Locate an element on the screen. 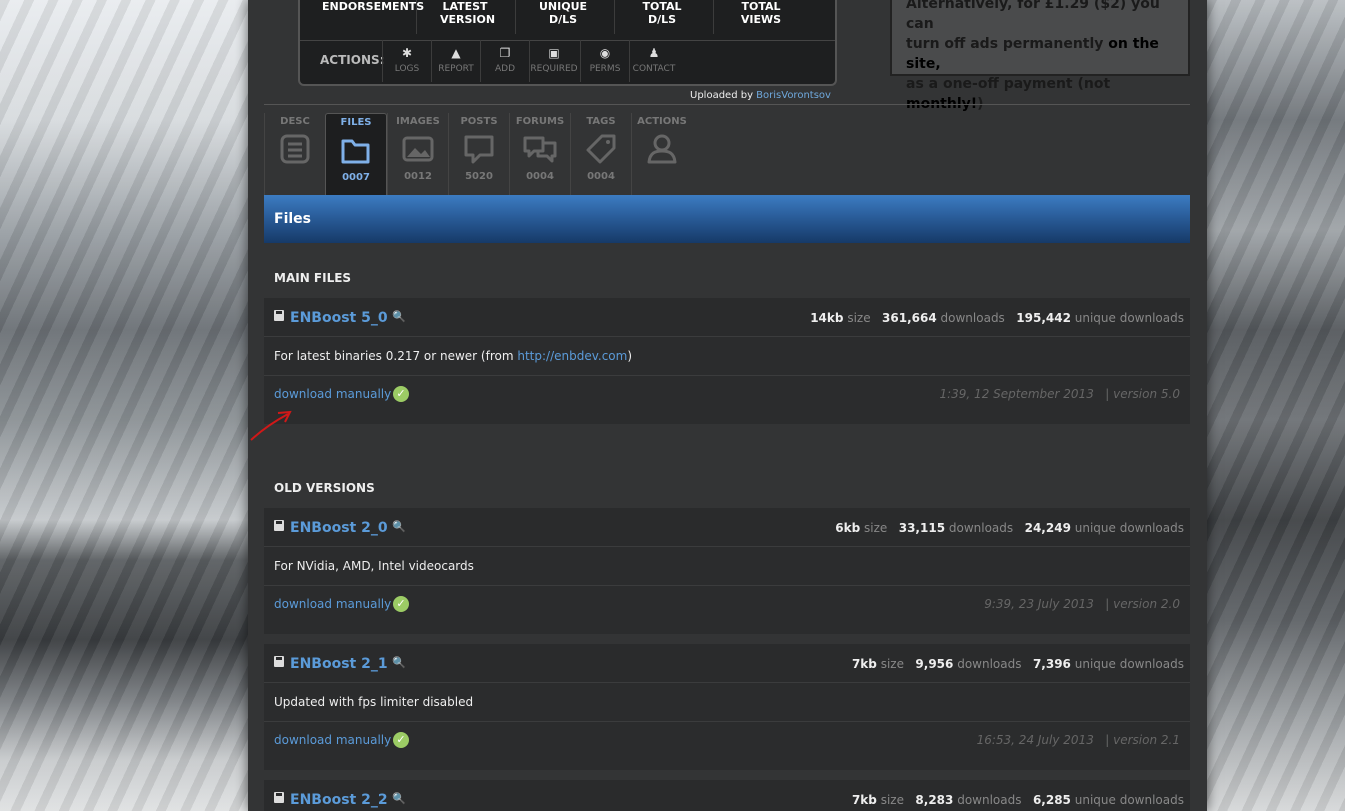 The width and height of the screenshot is (1345, 811). tab-desc: DESC is located at coordinates (294, 155).